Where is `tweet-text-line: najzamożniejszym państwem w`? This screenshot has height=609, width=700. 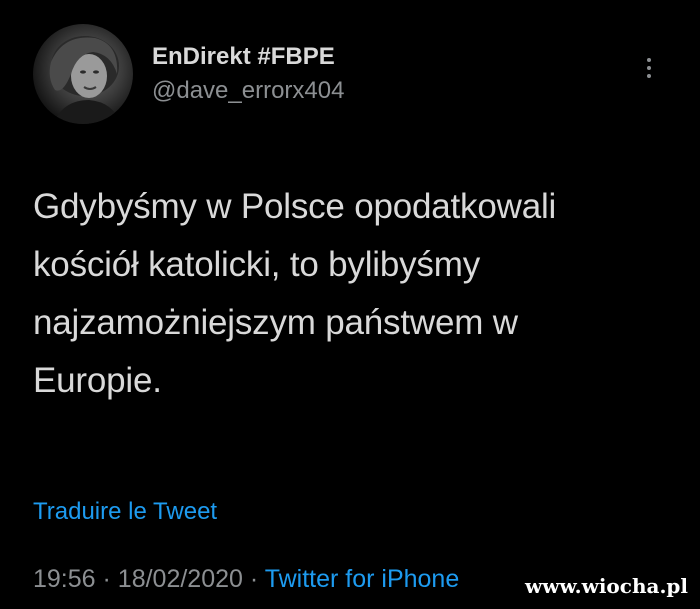
tweet-text-line: najzamożniejszym państwem w is located at coordinates (275, 322).